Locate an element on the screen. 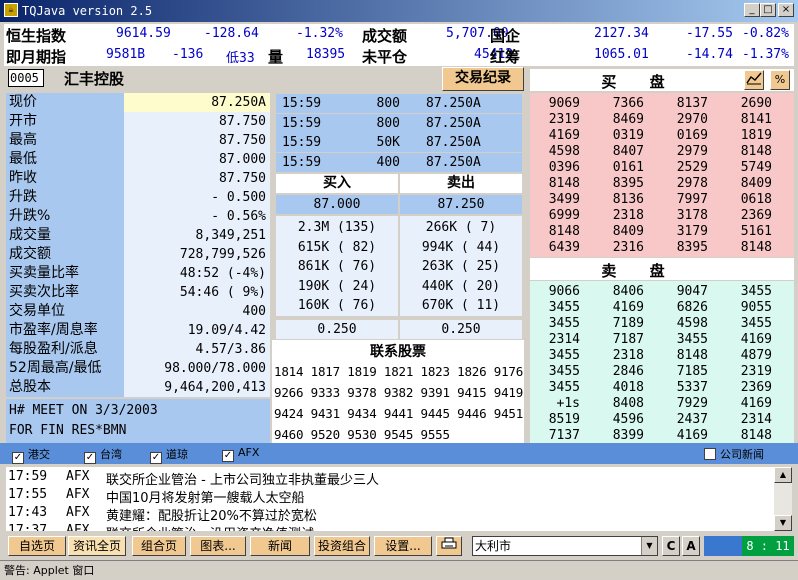 The height and width of the screenshot is (580, 798). stock-code-input: 0005 is located at coordinates (26, 78).